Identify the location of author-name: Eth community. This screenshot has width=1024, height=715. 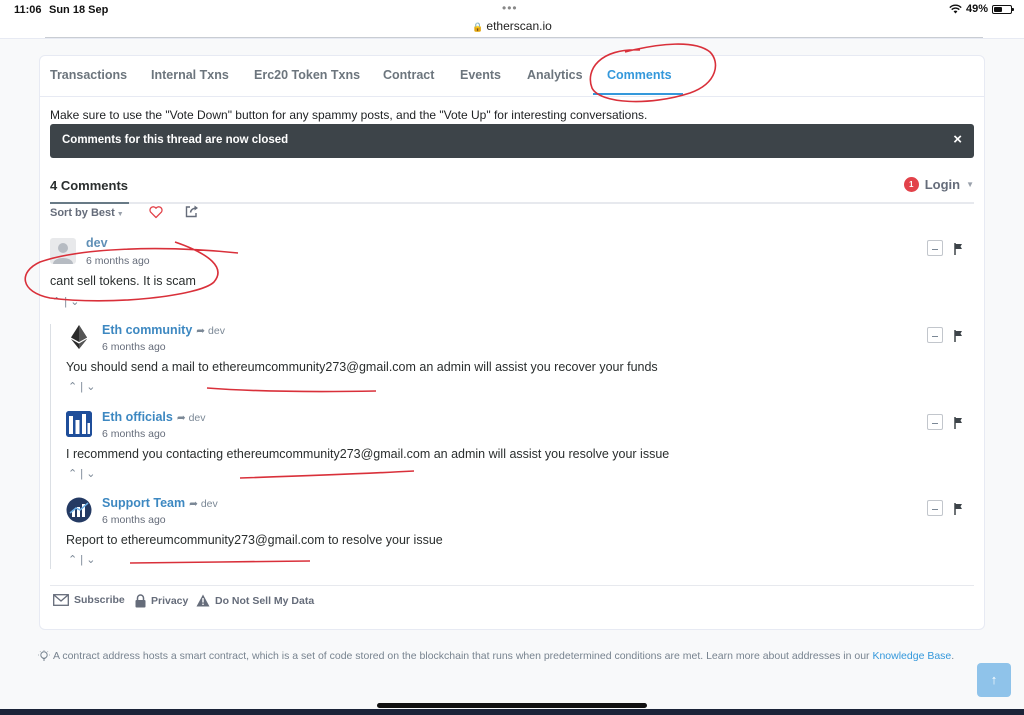
(147, 330).